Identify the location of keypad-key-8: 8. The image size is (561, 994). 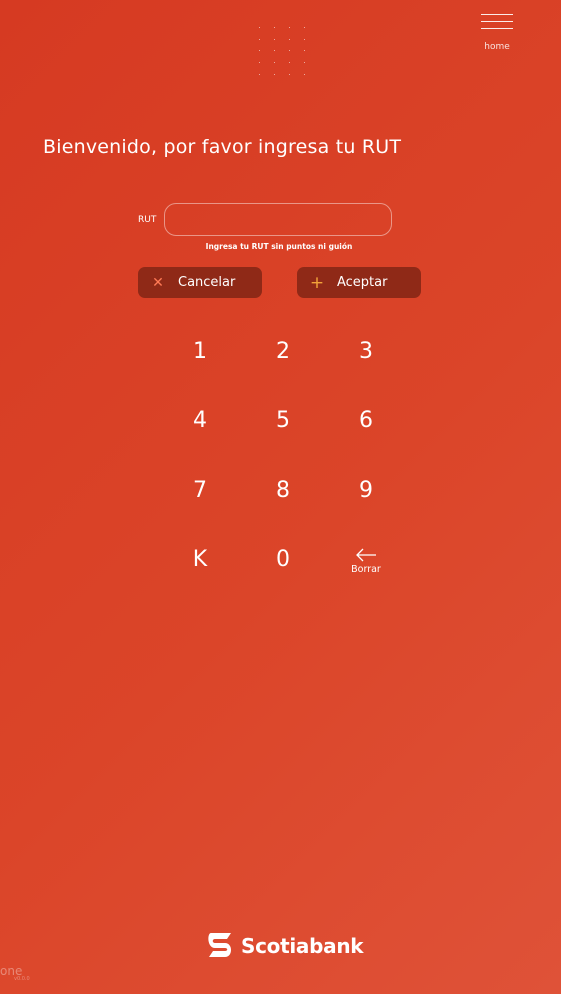
(283, 490).